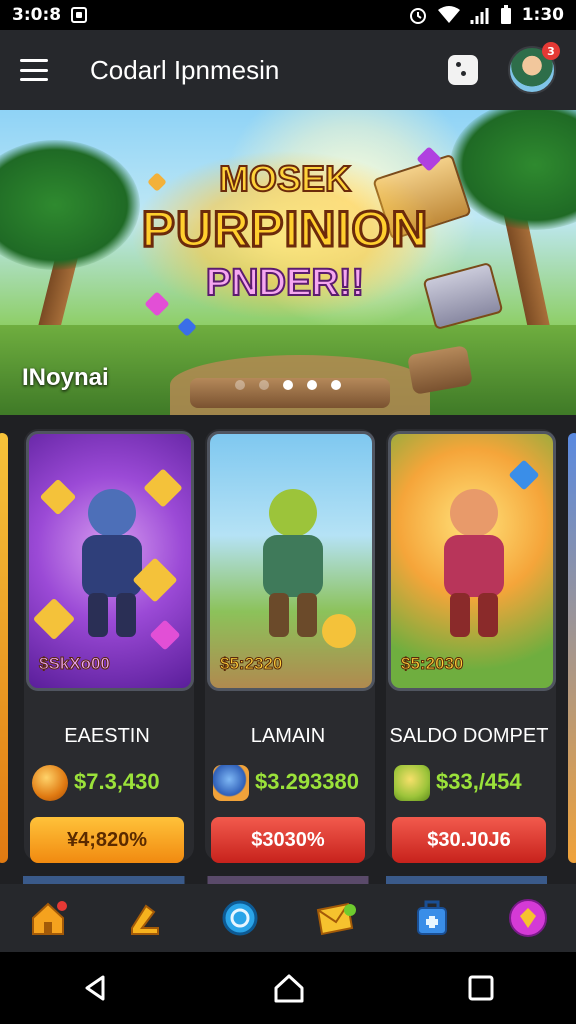 This screenshot has width=576, height=1024. Describe the element at coordinates (448, 14) in the screenshot. I see `wifi-icon` at that location.